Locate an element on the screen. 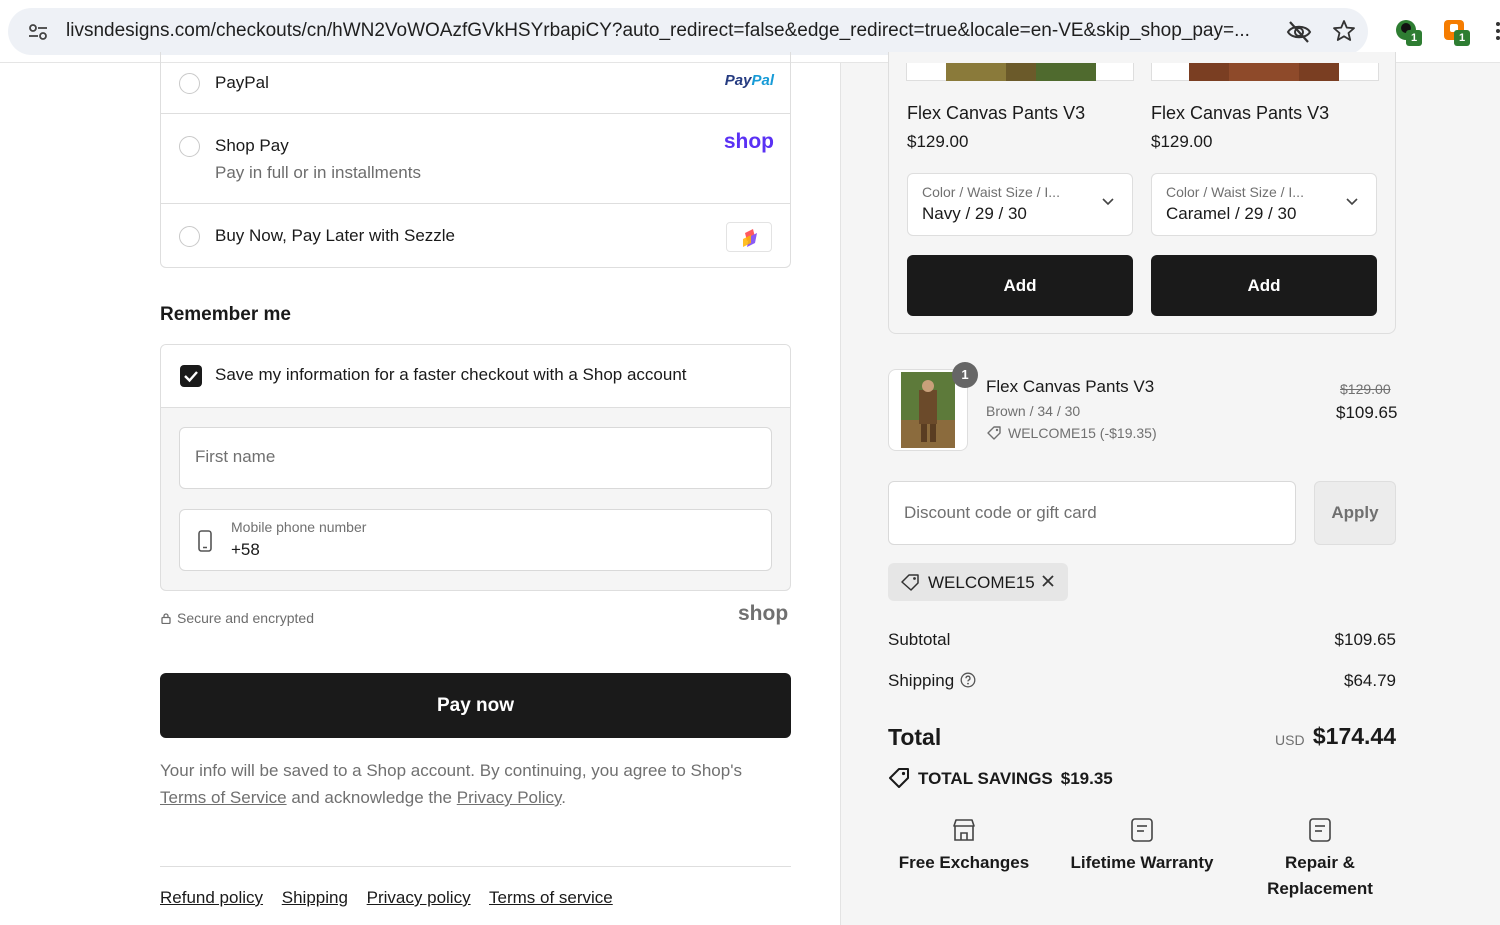 This screenshot has height=925, width=1500. total-savings-label: TOTAL SAVINGS is located at coordinates (985, 778).